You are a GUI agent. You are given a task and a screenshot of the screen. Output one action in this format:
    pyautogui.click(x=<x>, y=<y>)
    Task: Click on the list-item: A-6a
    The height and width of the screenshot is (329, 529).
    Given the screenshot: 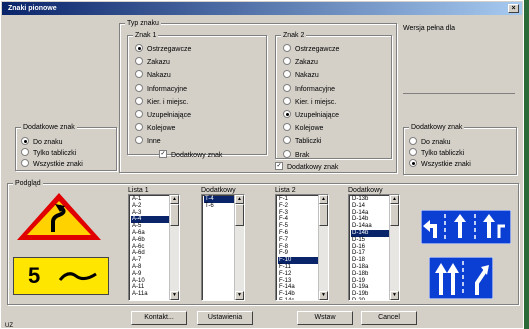 What is the action you would take?
    pyautogui.click(x=150, y=233)
    